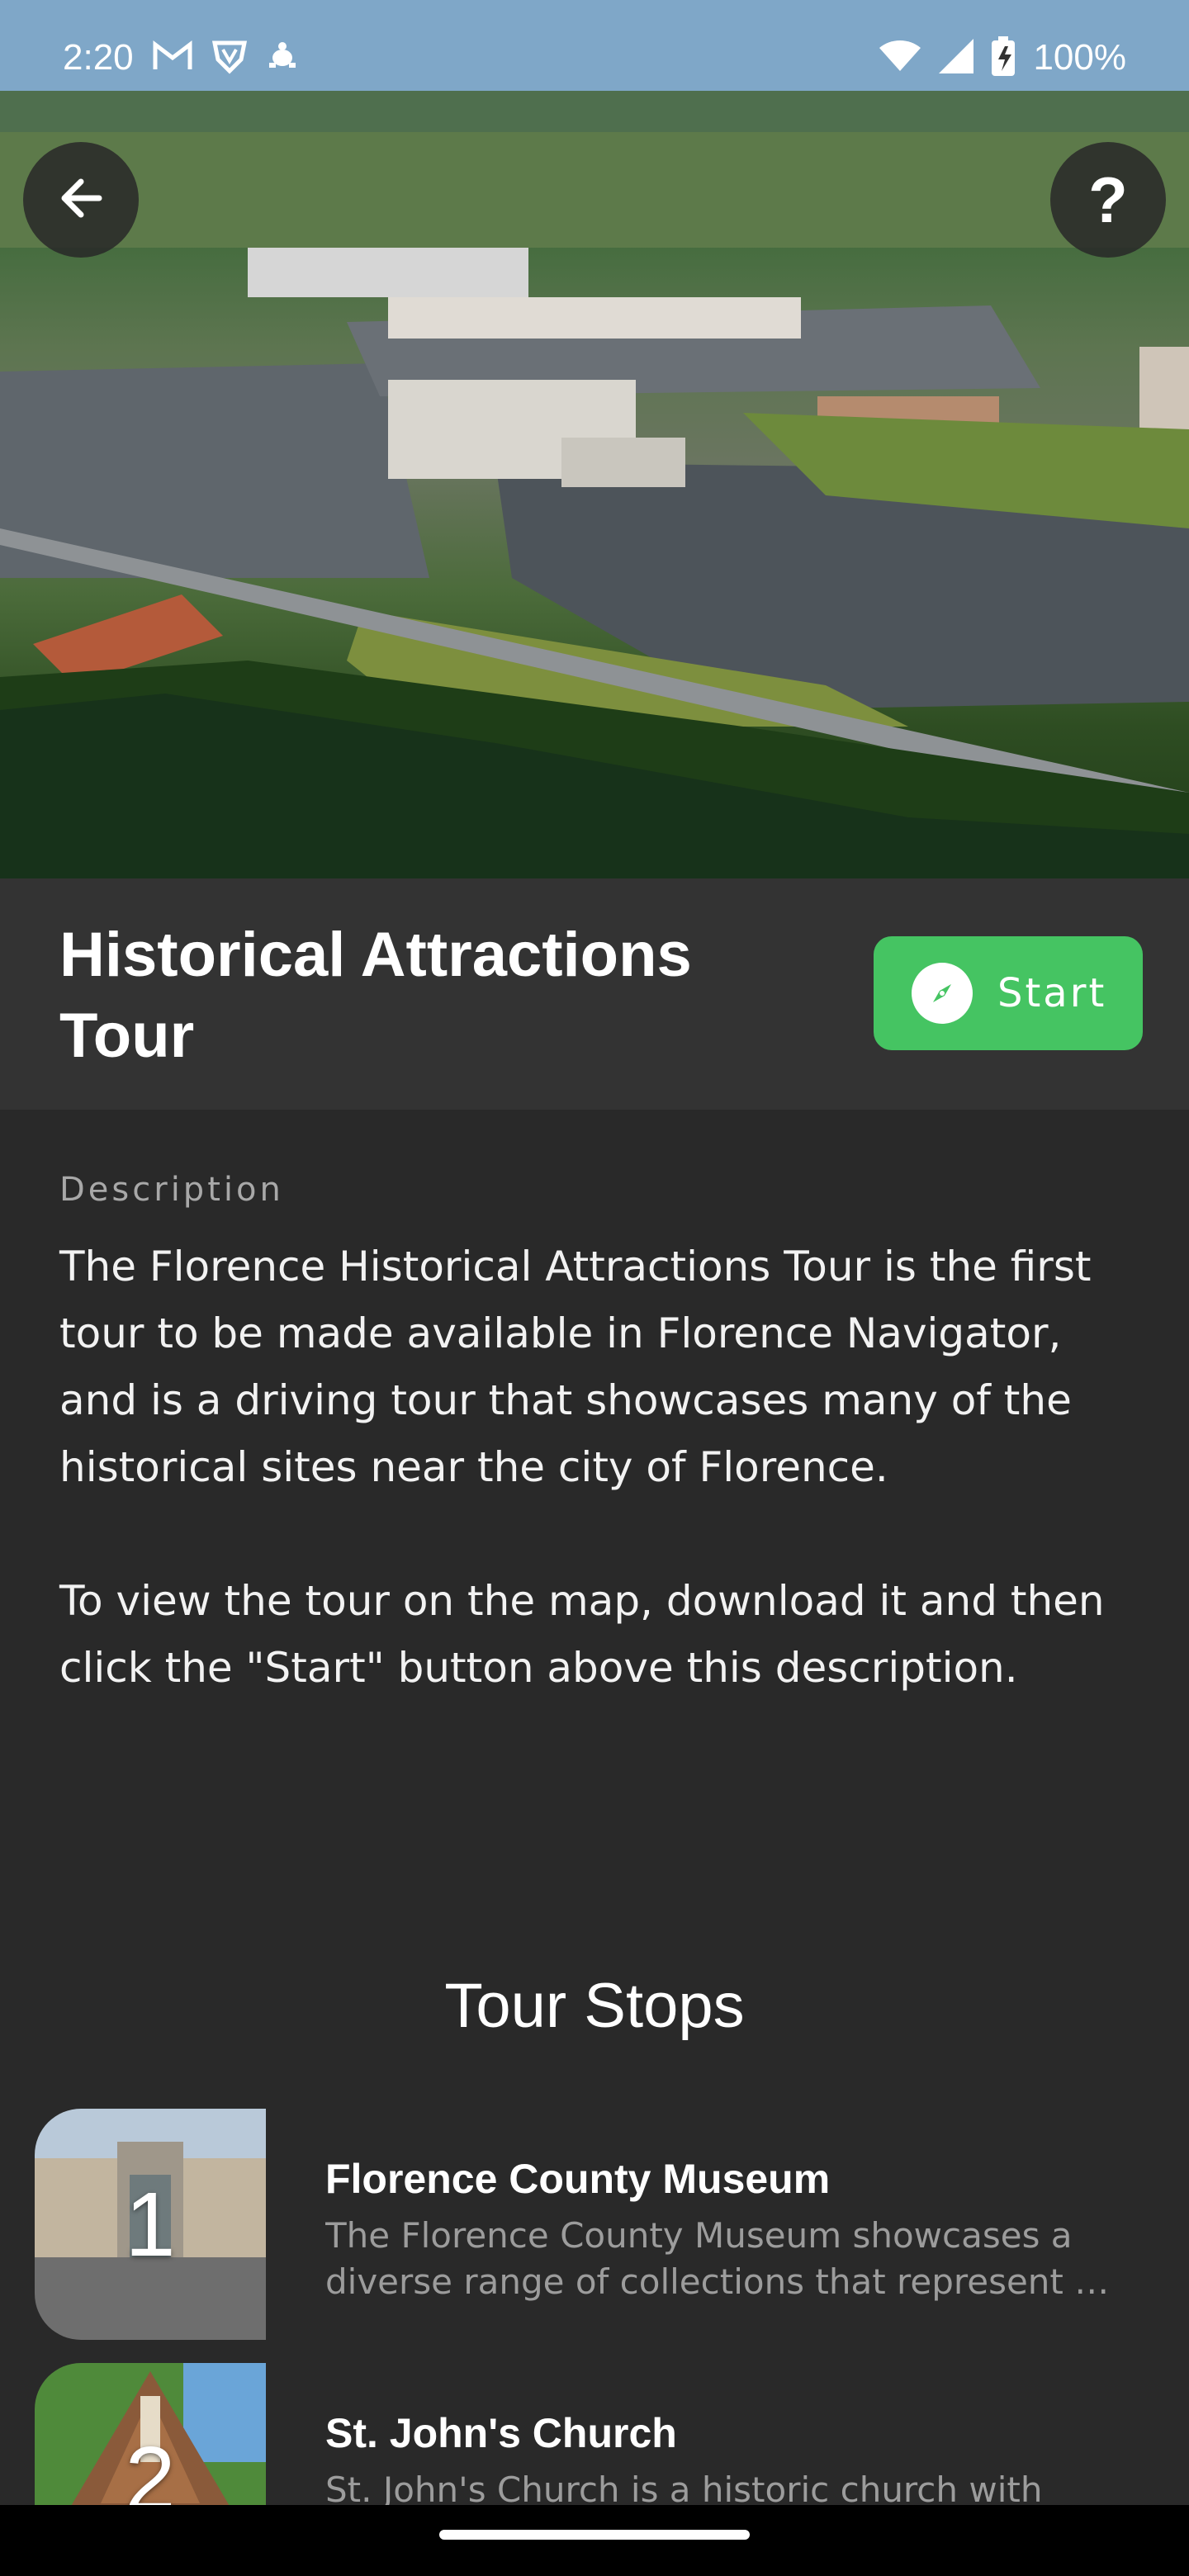 The width and height of the screenshot is (1189, 2576). Describe the element at coordinates (594, 2006) in the screenshot. I see `tour-stops-heading: Tour Stops` at that location.